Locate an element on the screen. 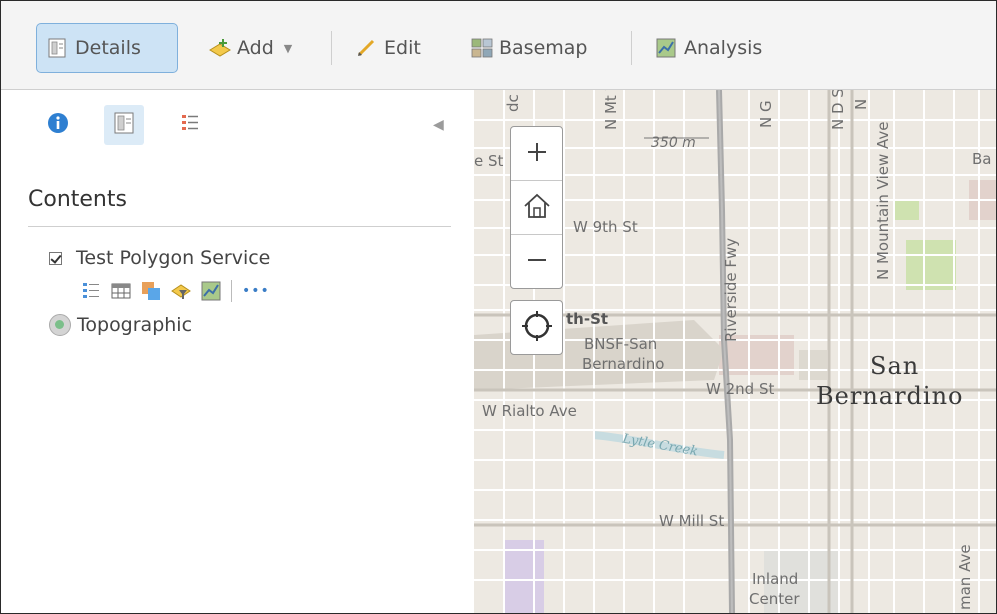 This screenshot has width=997, height=614. analysis-button: Analysis is located at coordinates (709, 48).